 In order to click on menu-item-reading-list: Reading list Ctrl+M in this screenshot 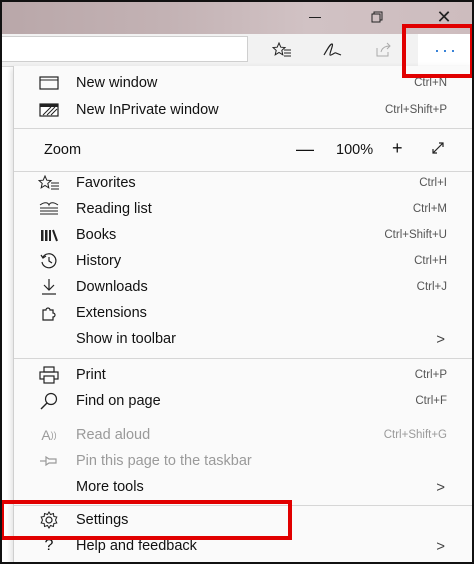, I will do `click(244, 209)`.